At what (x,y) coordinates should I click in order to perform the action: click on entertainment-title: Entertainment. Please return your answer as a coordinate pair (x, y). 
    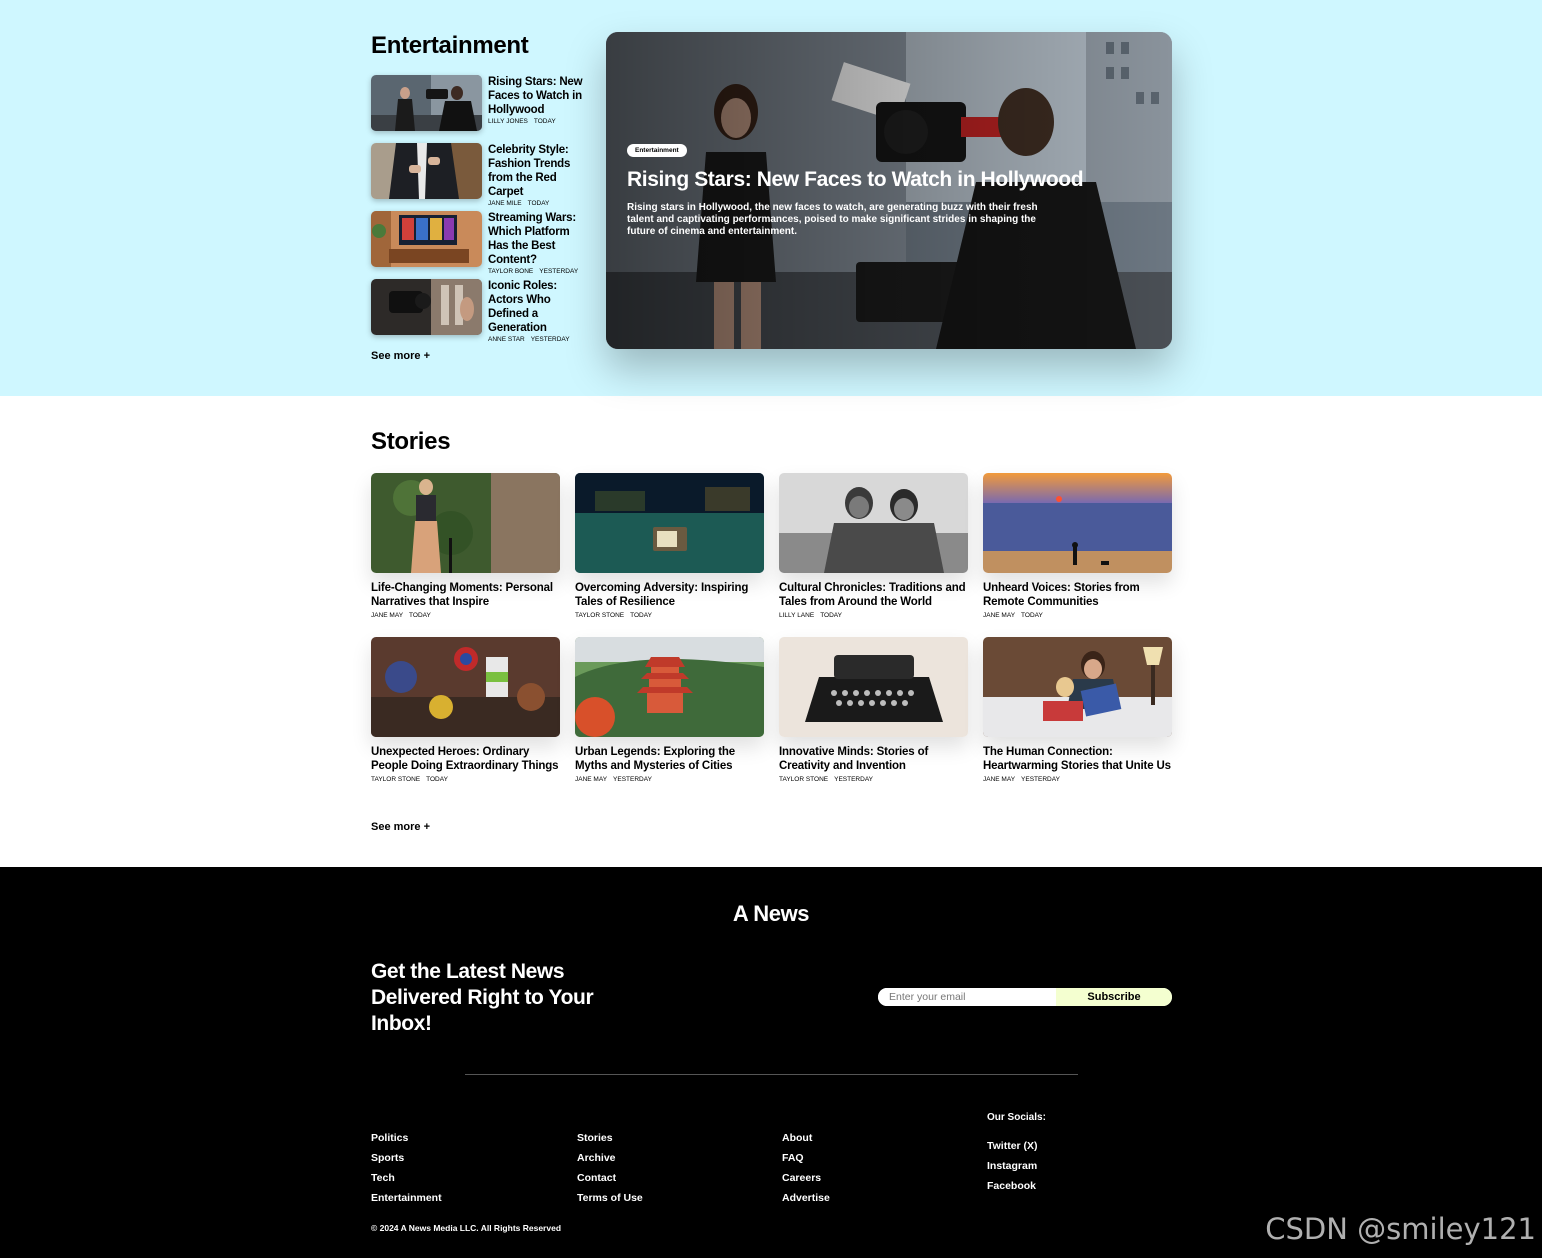
    Looking at the image, I should click on (450, 45).